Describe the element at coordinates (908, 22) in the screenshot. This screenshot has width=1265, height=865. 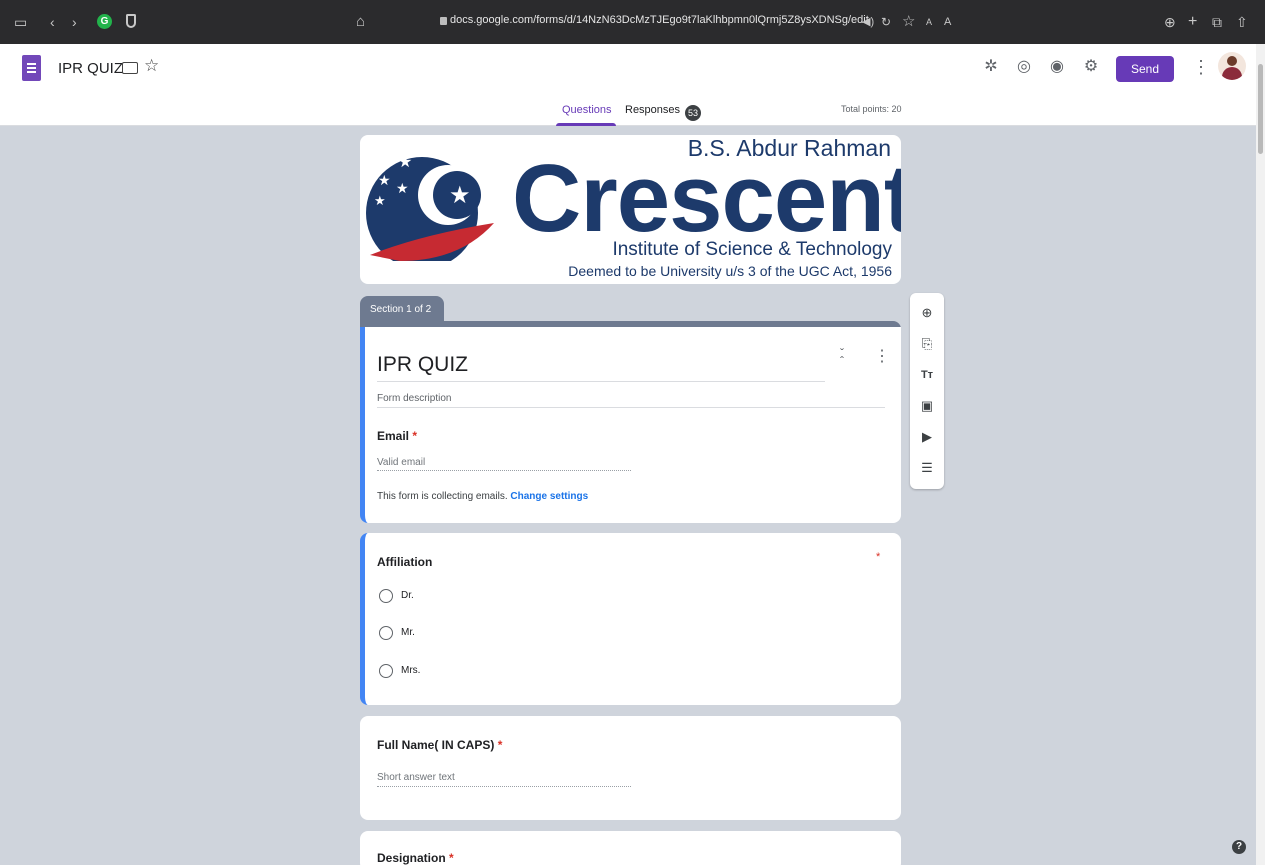
I see `bookmark-star-icon: ☆` at that location.